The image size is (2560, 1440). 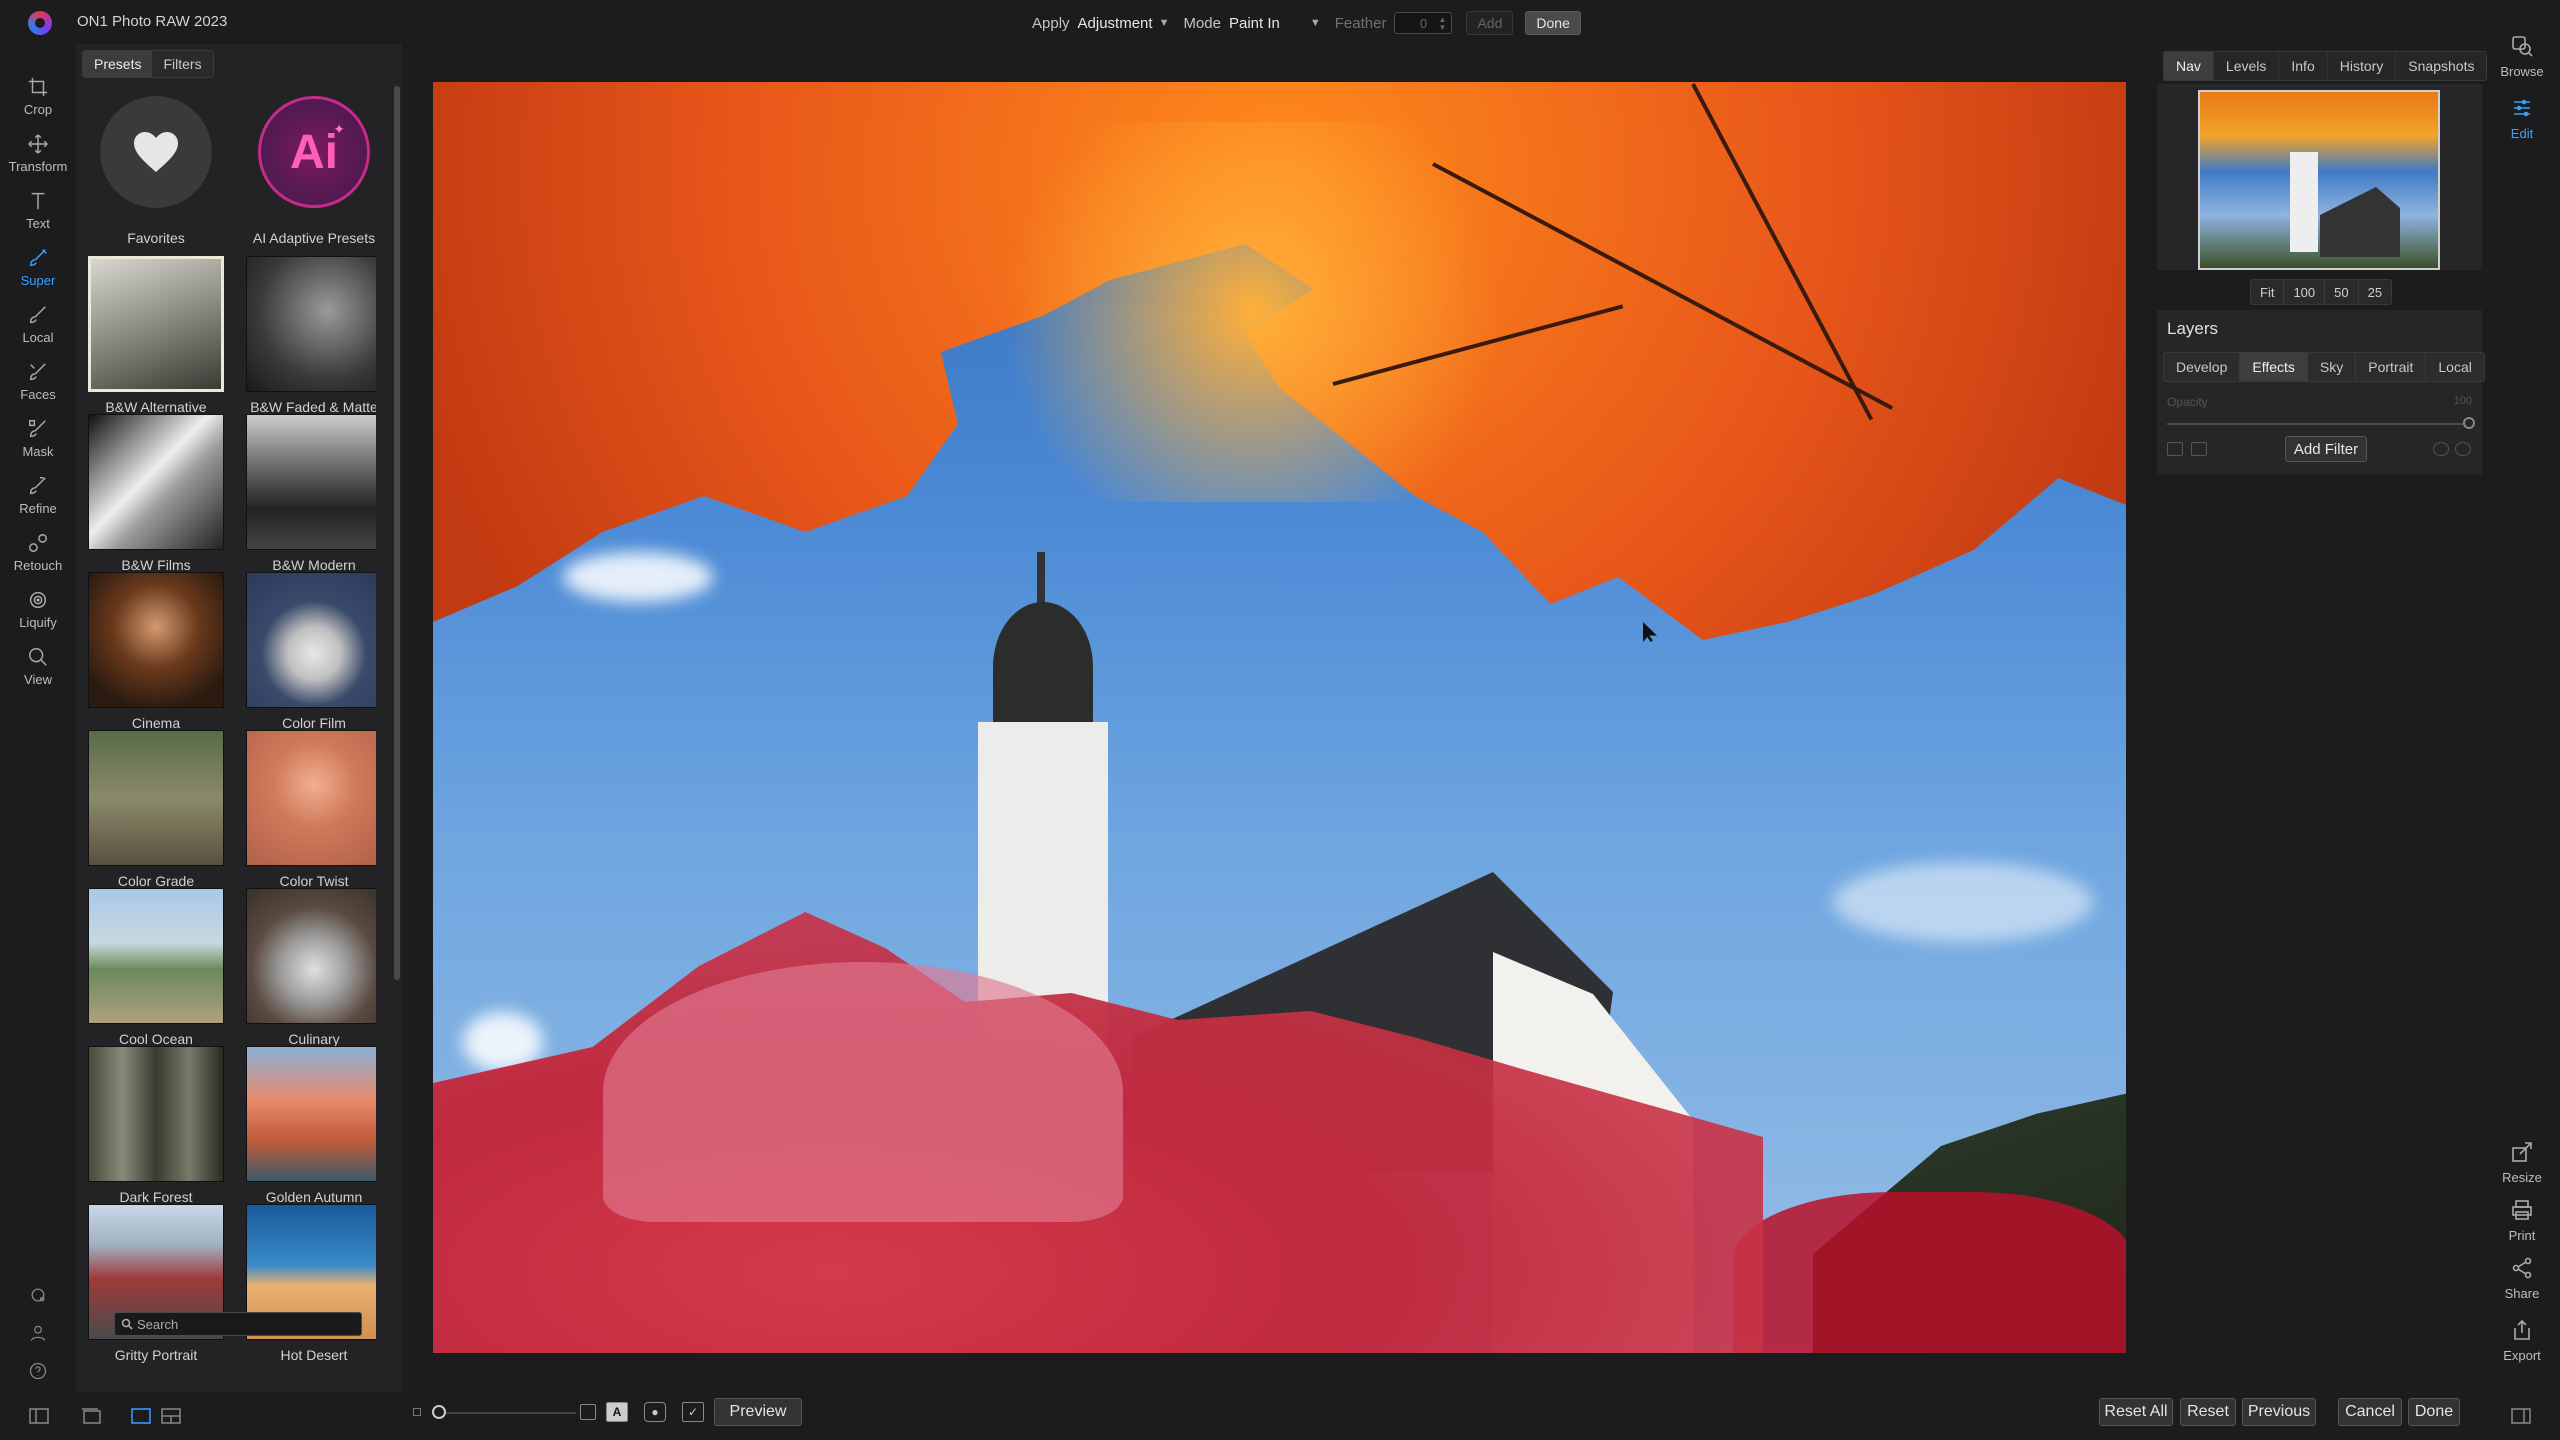 I want to click on mask-overlay, so click(x=1929, y=1272).